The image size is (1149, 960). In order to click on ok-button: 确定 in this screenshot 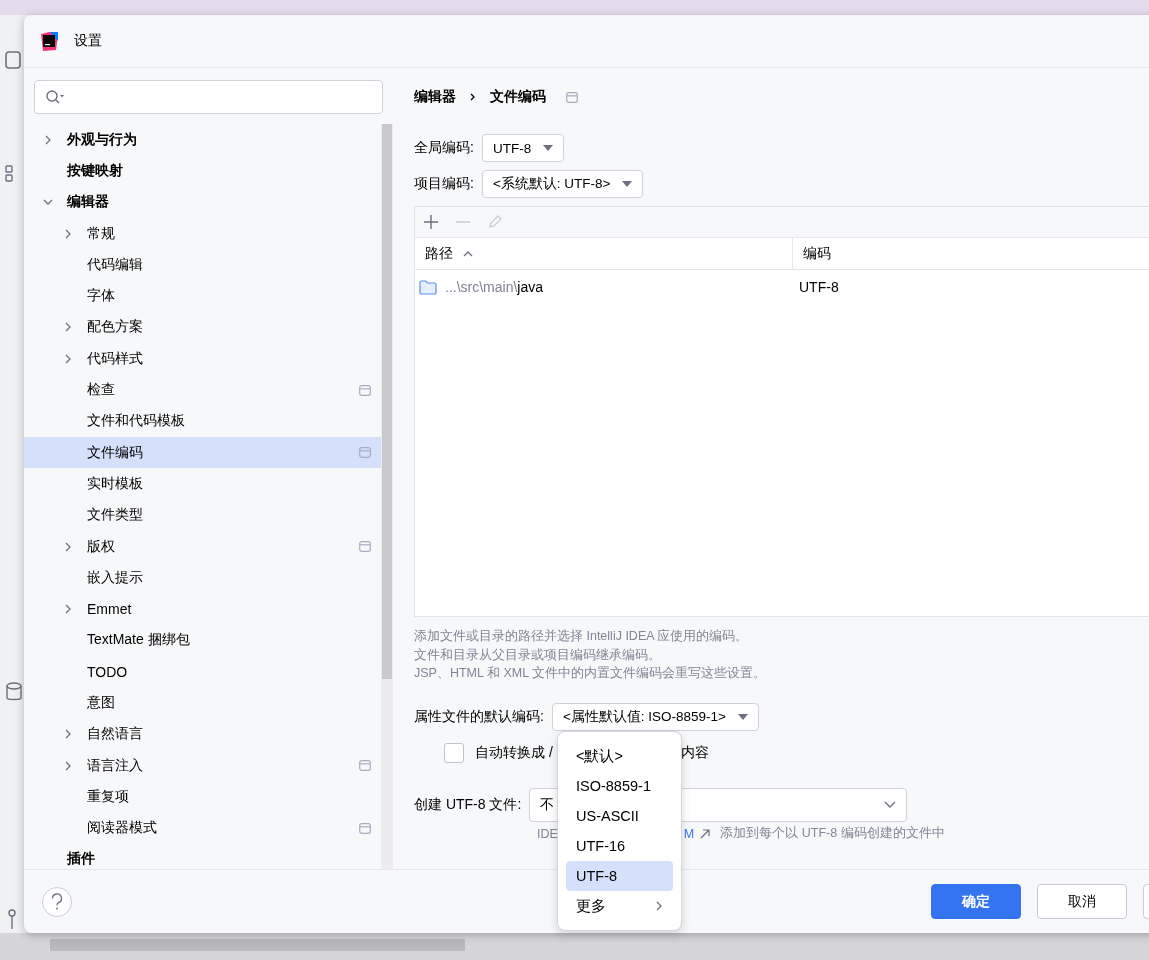, I will do `click(976, 901)`.